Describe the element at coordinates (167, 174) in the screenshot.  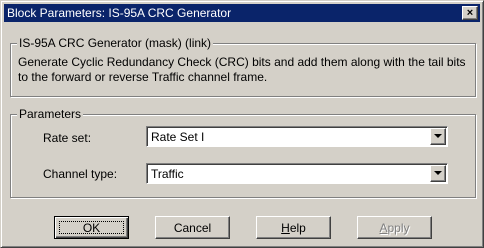
I see `channel-type-value: Traffic` at that location.